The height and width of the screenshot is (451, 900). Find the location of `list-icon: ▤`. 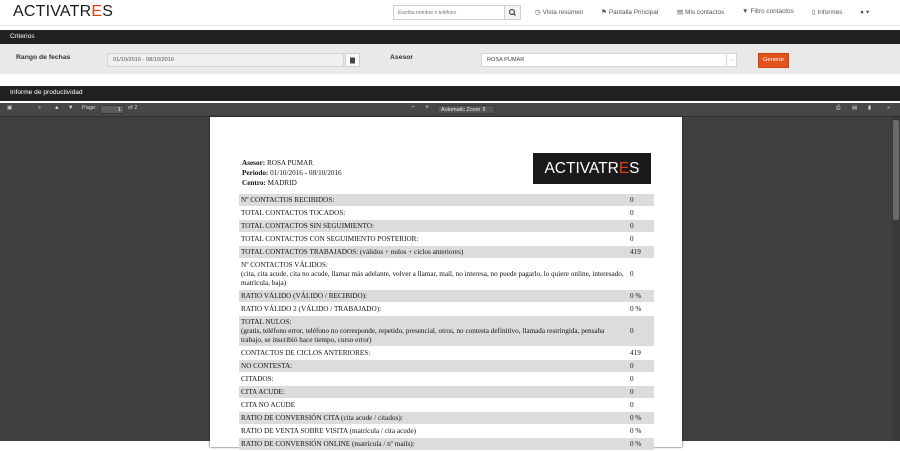

list-icon: ▤ is located at coordinates (680, 12).